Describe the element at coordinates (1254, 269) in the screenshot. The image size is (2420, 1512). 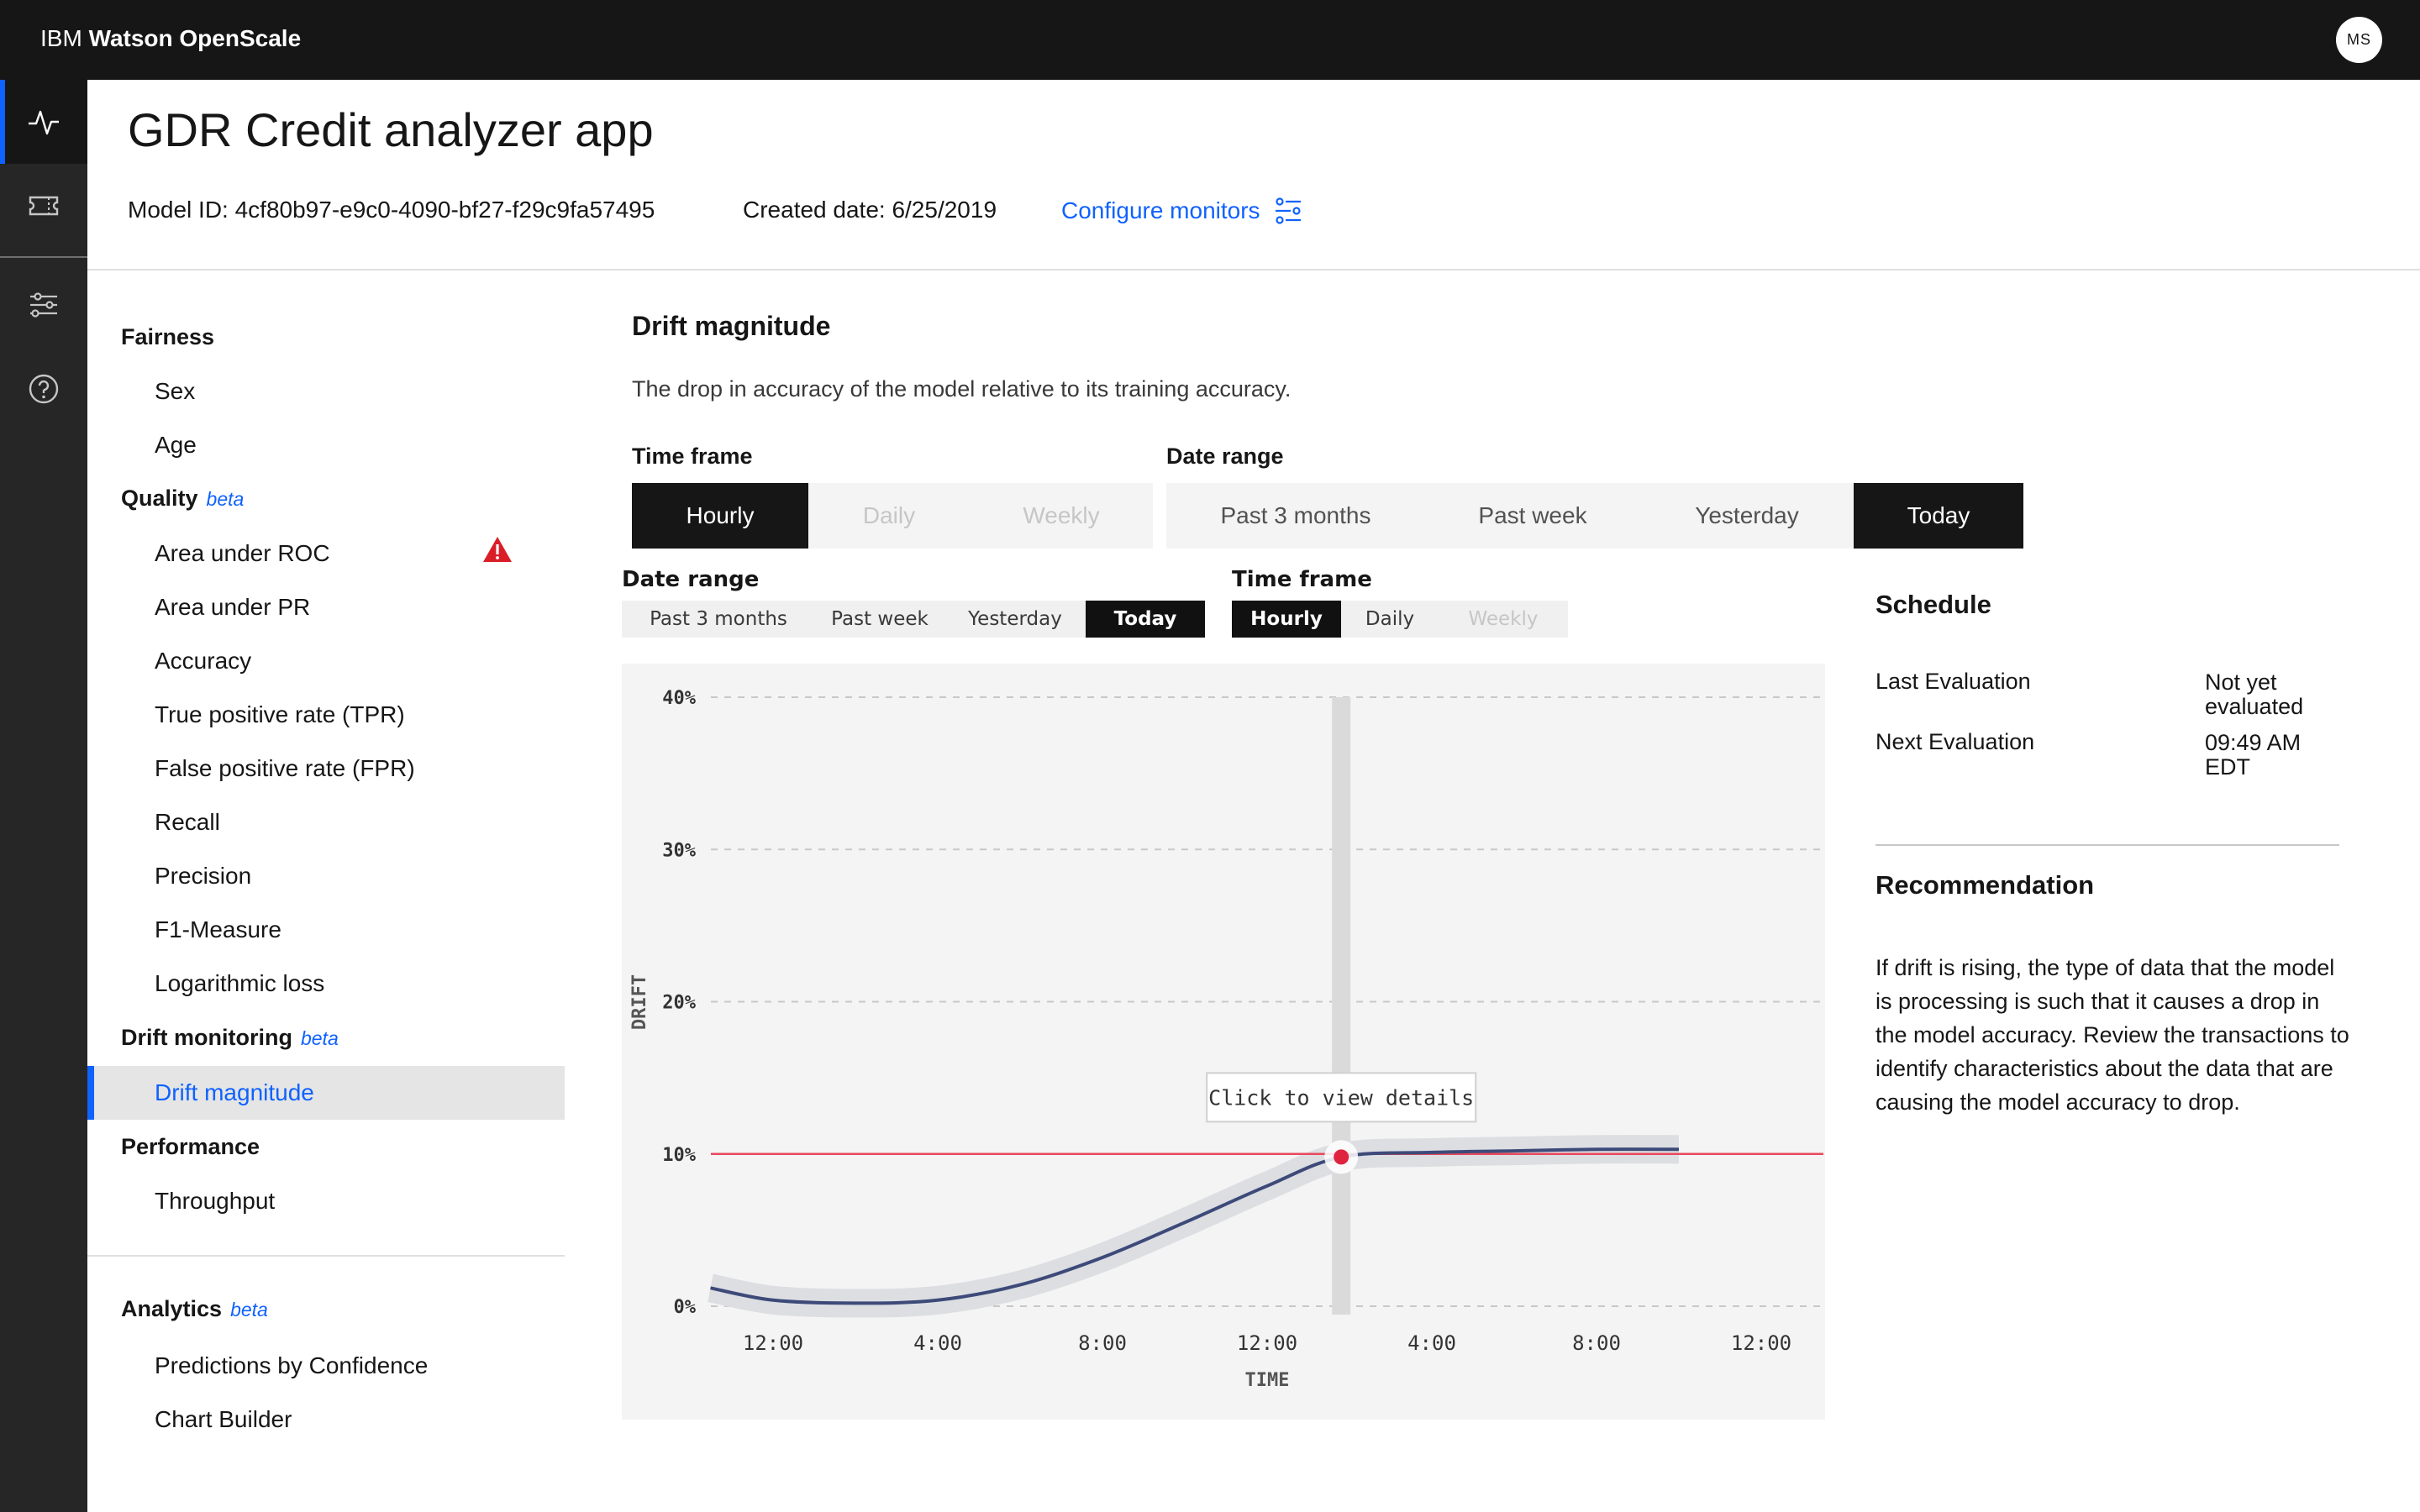
I see `header-divider` at that location.